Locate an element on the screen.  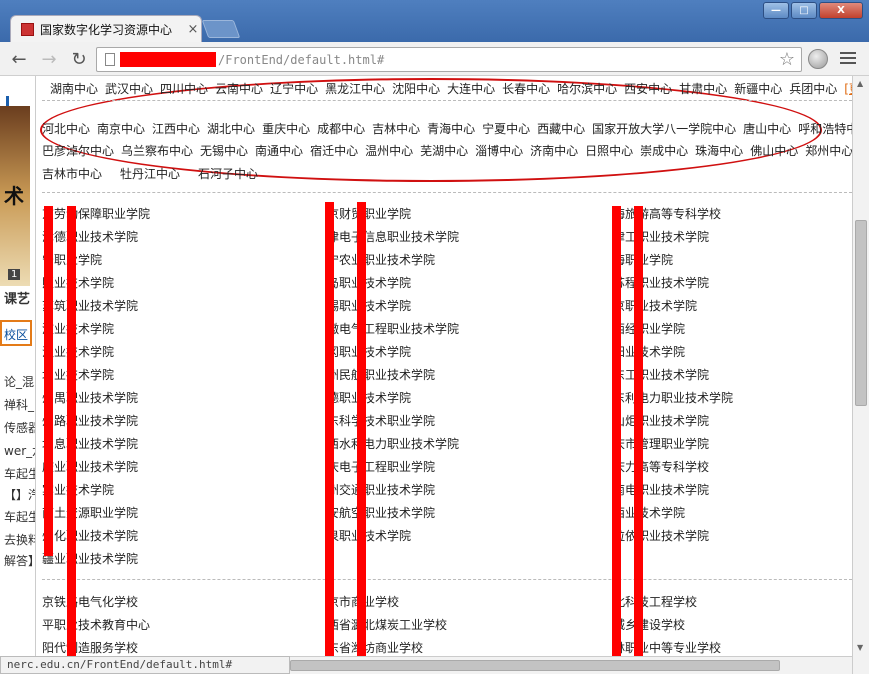
center-link: 郑州中心 is located at coordinates (828, 151).